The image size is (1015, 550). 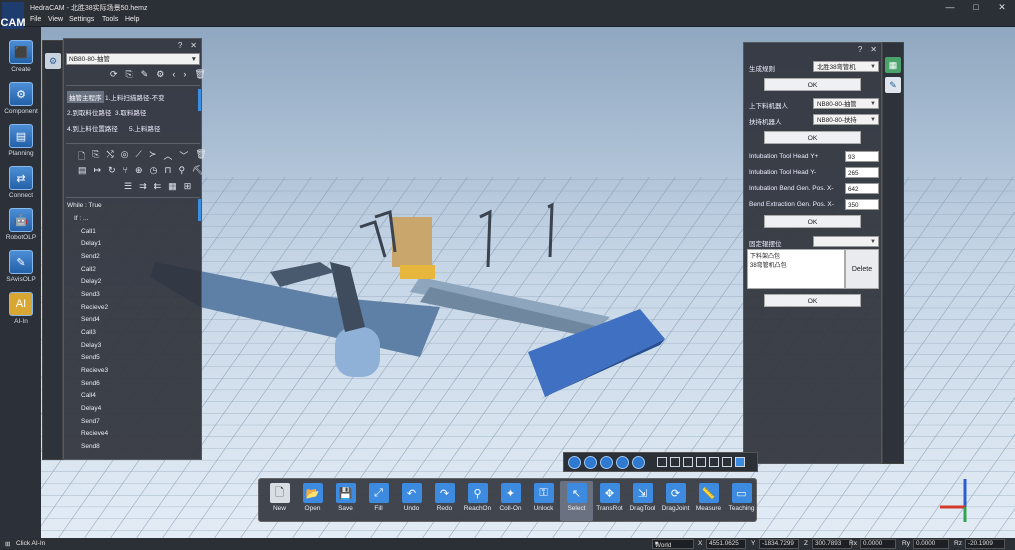 What do you see at coordinates (91, 345) in the screenshot?
I see `code-line: Delay3` at bounding box center [91, 345].